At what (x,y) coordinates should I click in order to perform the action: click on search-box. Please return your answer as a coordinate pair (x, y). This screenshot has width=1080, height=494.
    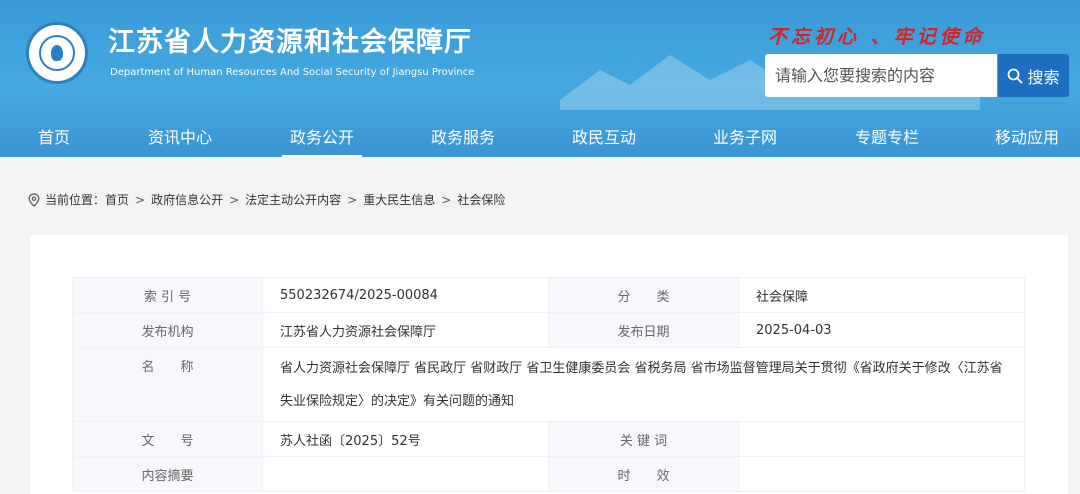
    Looking at the image, I should click on (881, 75).